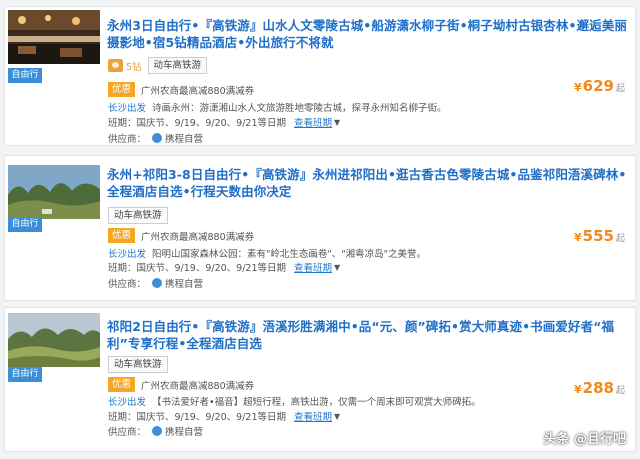 This screenshot has height=459, width=640. I want to click on feature-row: 长沙出发 【书法爱好者•福音】超短行程，高铁出游，仅需一个周末即可观赏大师碑拓。, so click(294, 401).